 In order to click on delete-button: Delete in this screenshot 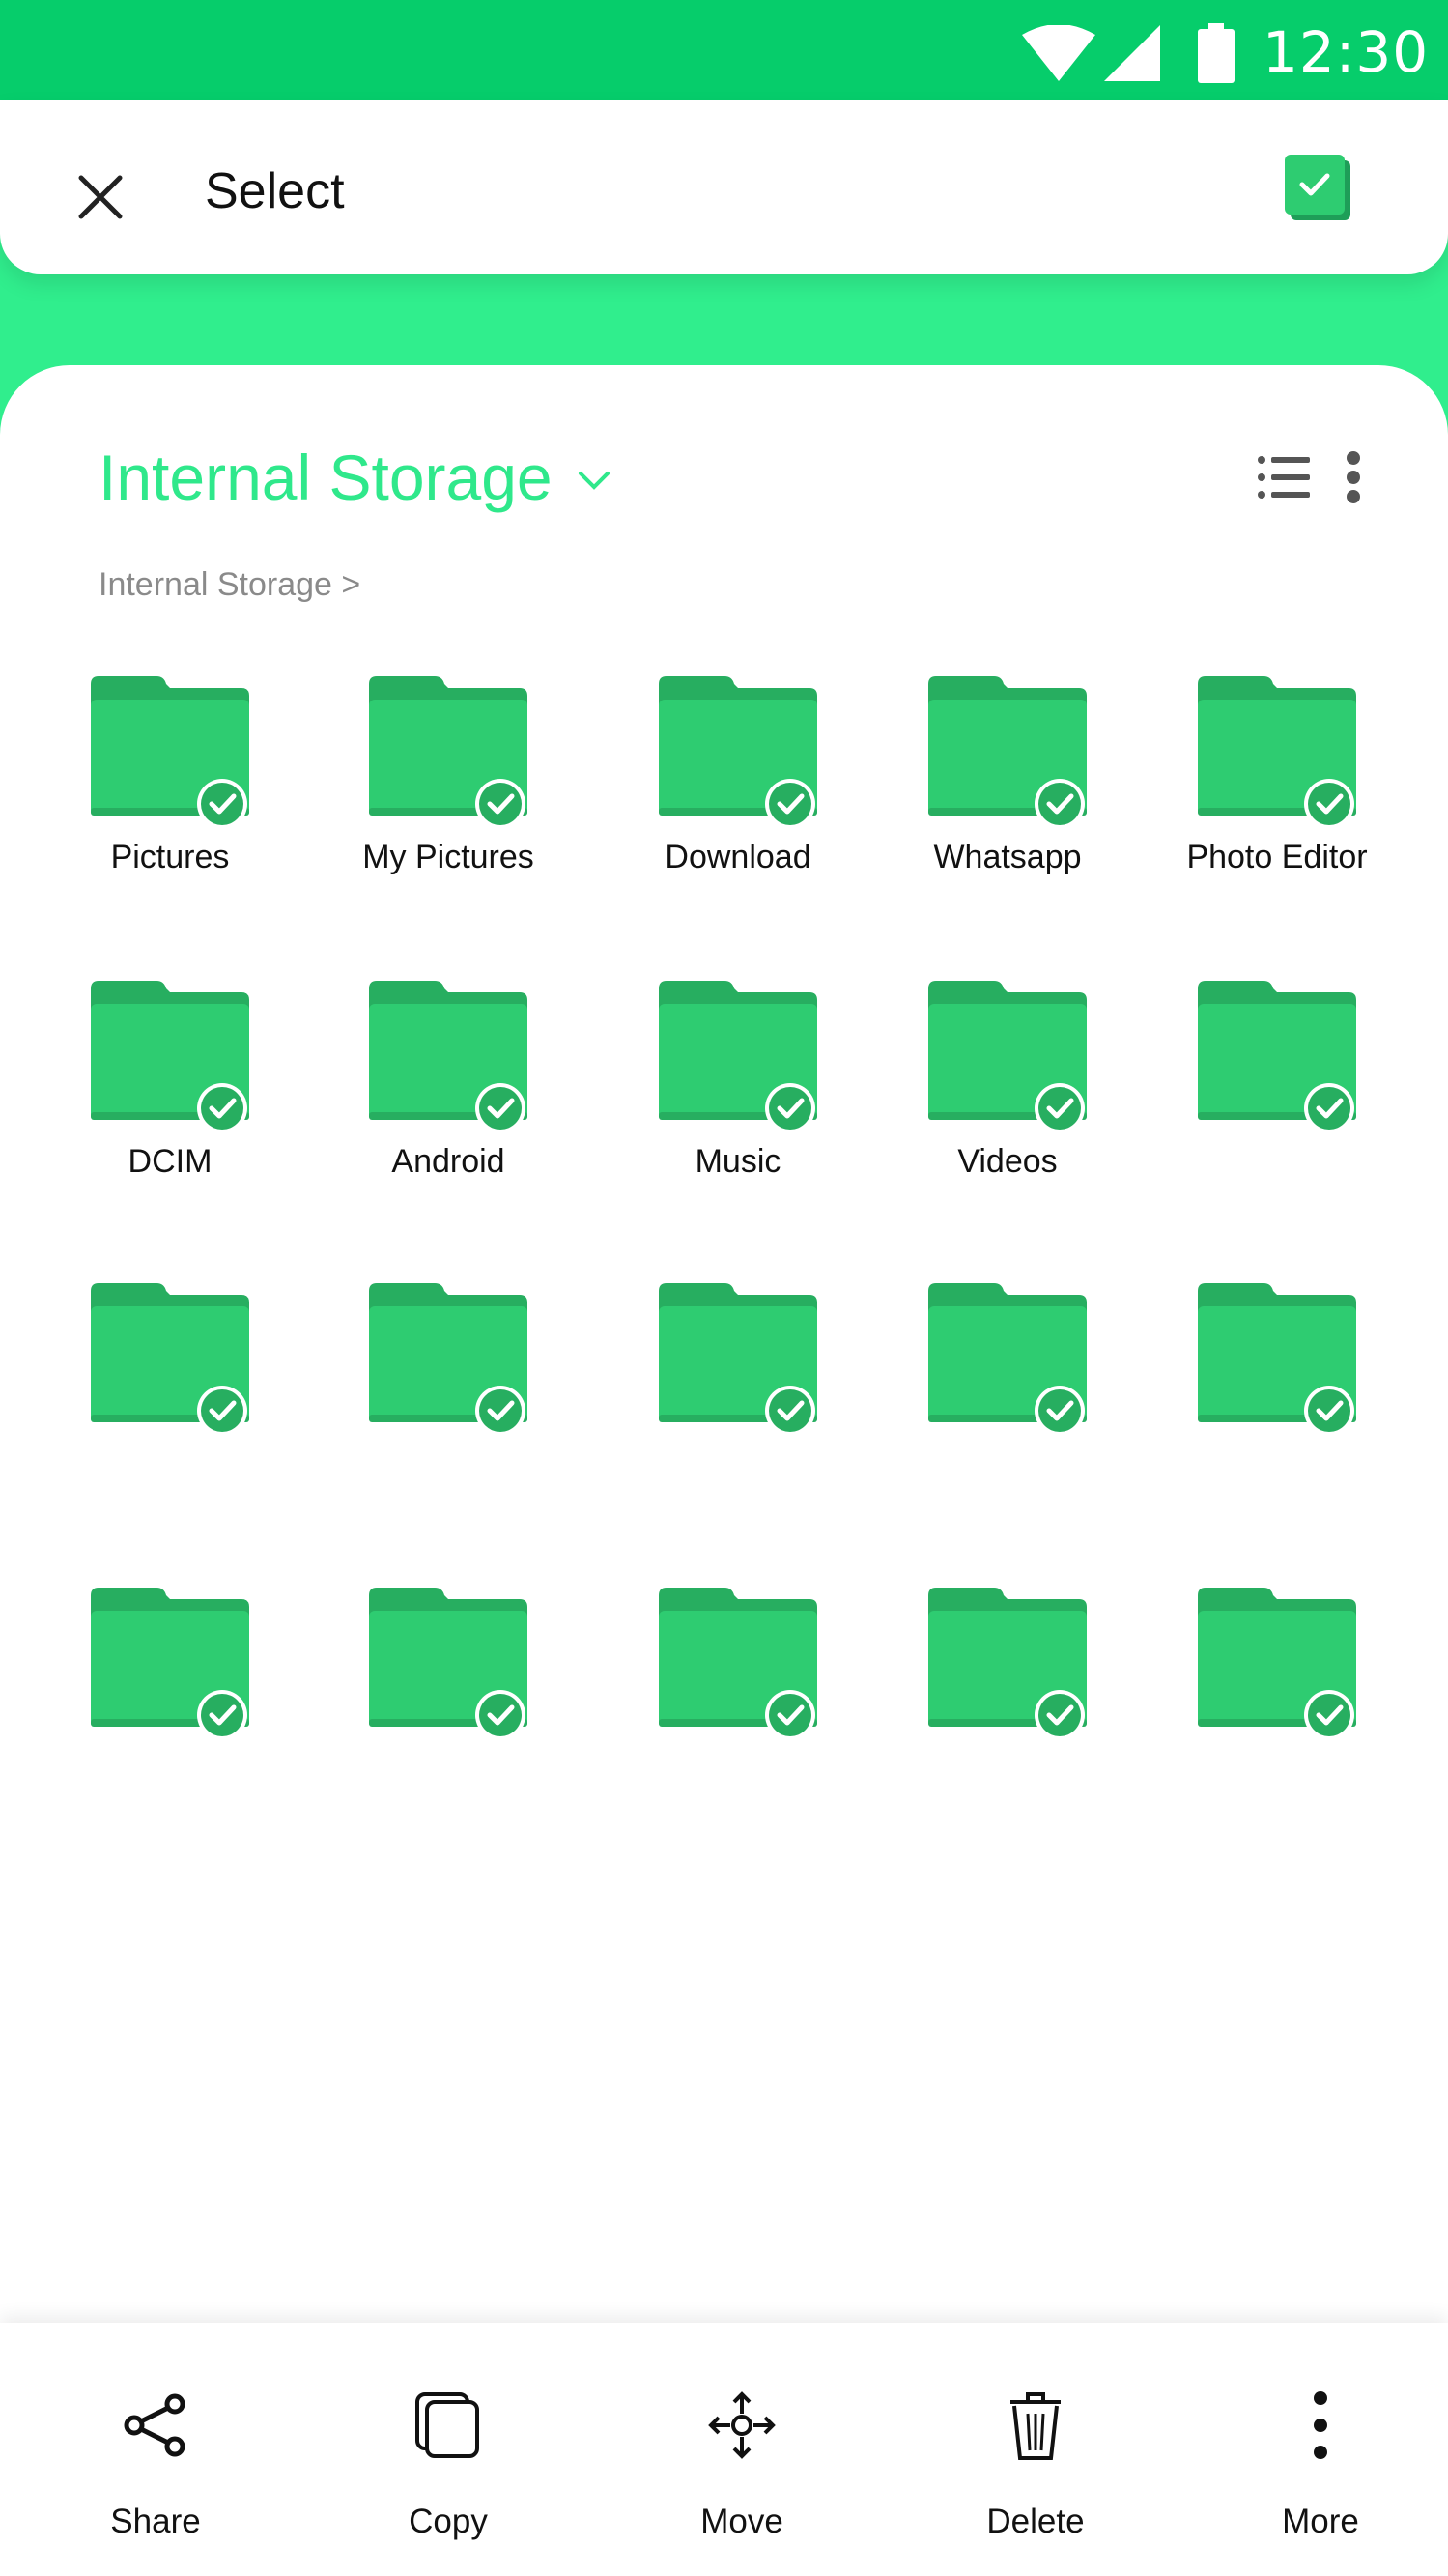, I will do `click(1035, 2450)`.